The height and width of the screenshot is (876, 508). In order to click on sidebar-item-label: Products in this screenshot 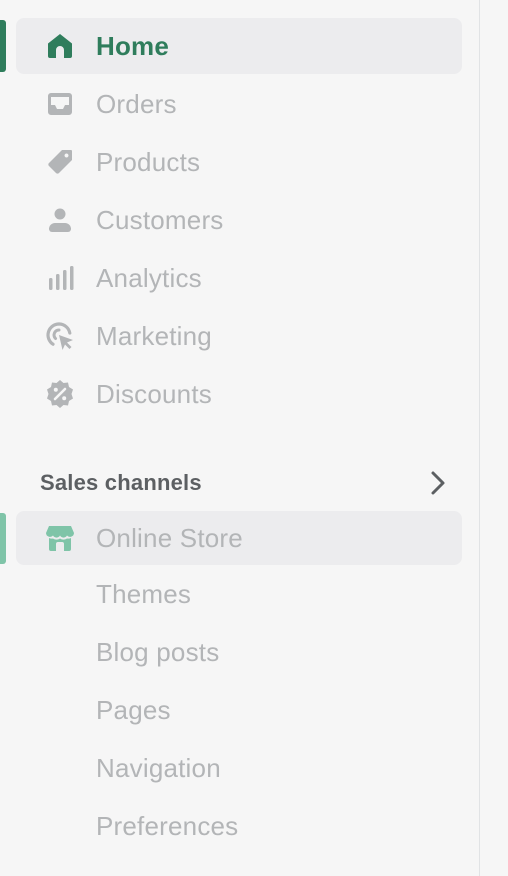, I will do `click(148, 161)`.